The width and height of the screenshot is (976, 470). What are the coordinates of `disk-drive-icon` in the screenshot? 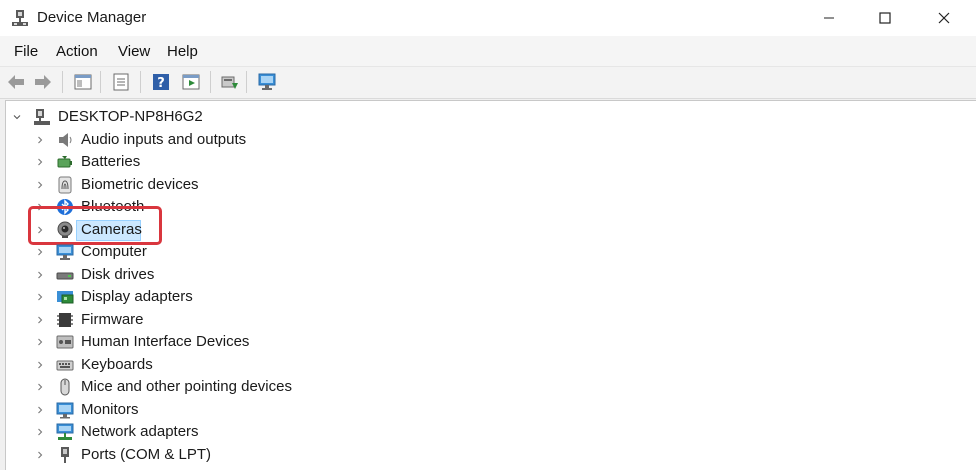 It's located at (65, 275).